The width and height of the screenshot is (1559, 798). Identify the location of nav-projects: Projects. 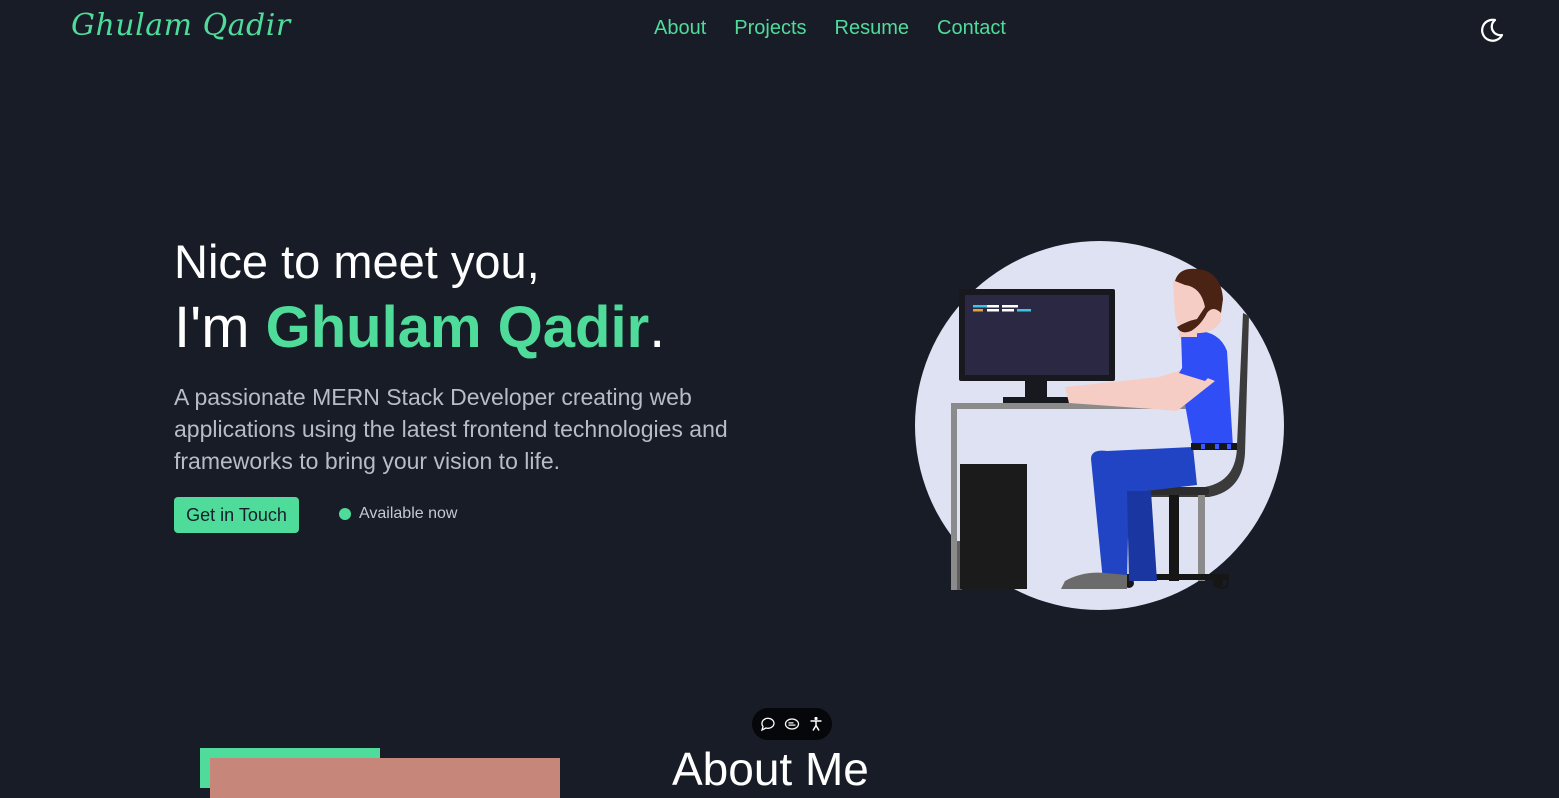
(770, 28).